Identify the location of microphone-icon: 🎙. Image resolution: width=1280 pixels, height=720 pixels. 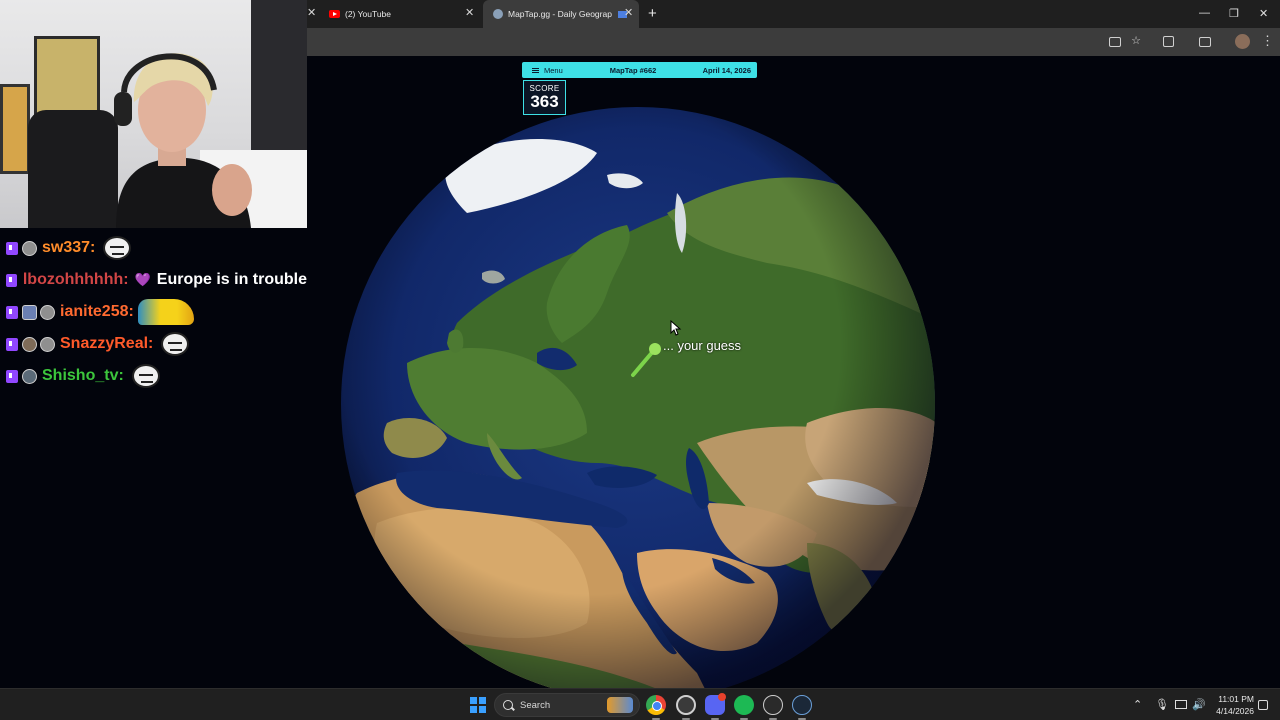
(1162, 704).